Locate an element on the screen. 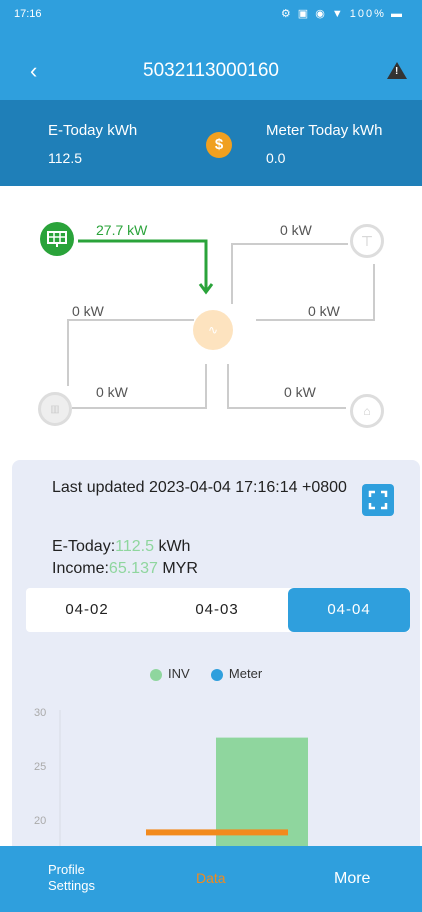 The width and height of the screenshot is (422, 912). status-icons: ⚙ ▣ ◉ ▼ 100% ▬ is located at coordinates (342, 14).